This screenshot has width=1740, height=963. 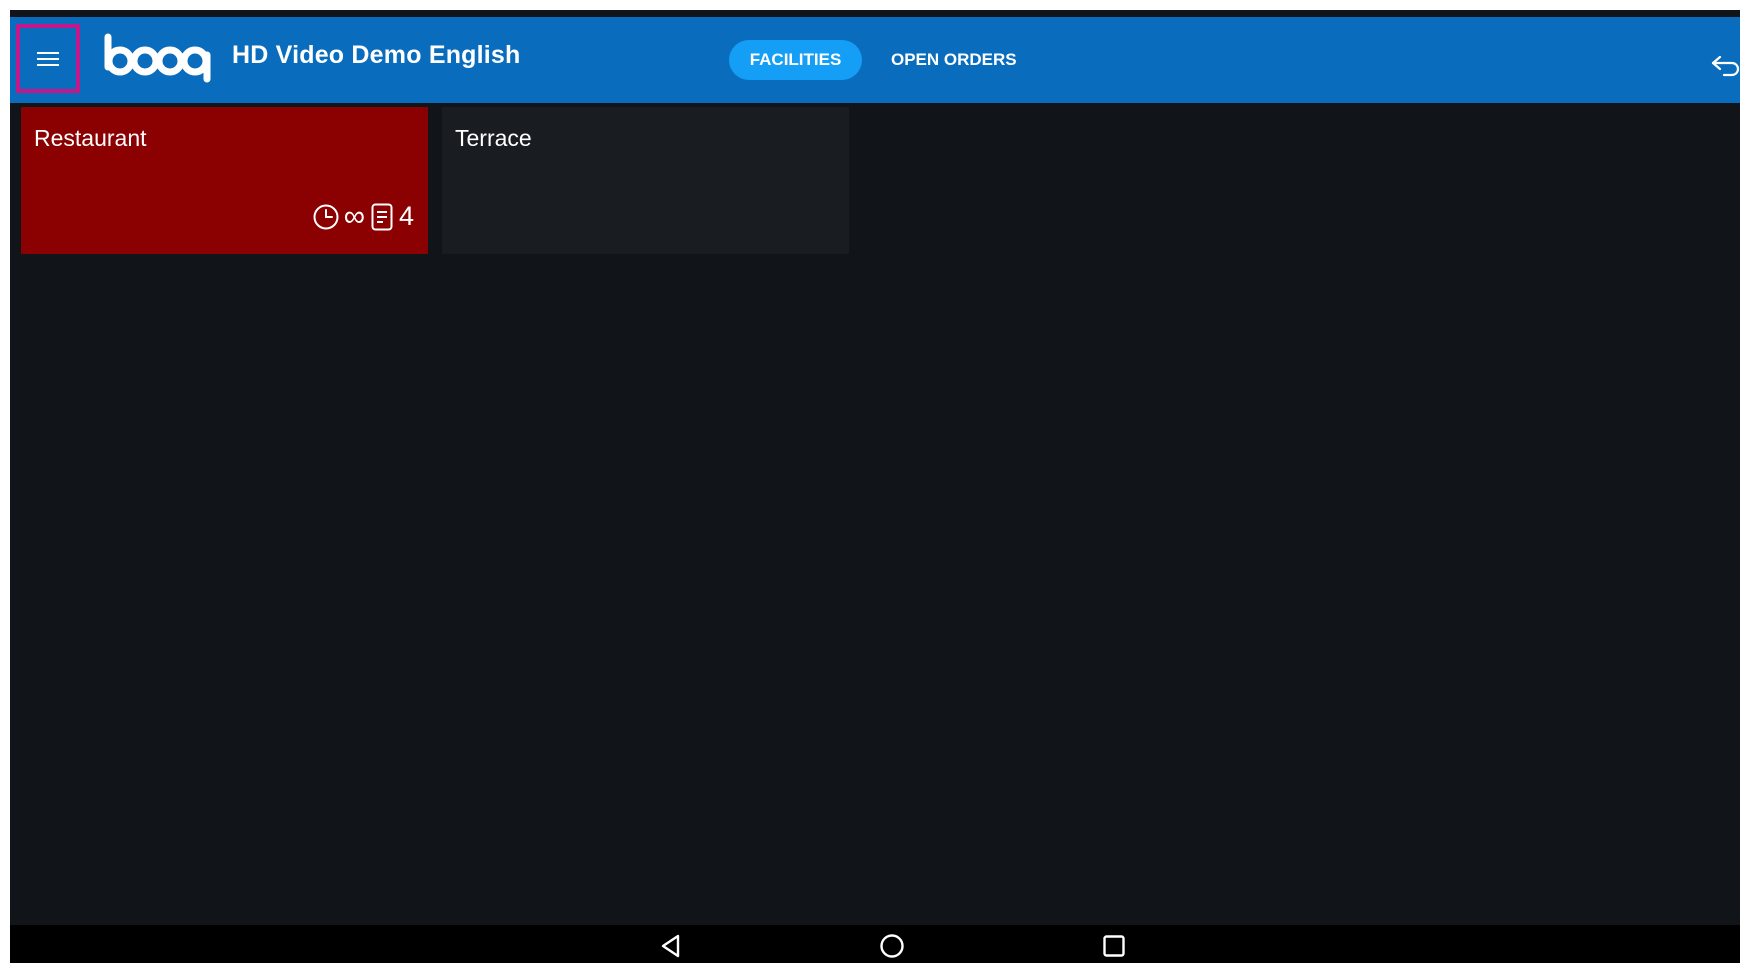 I want to click on menu-button, so click(x=48, y=58).